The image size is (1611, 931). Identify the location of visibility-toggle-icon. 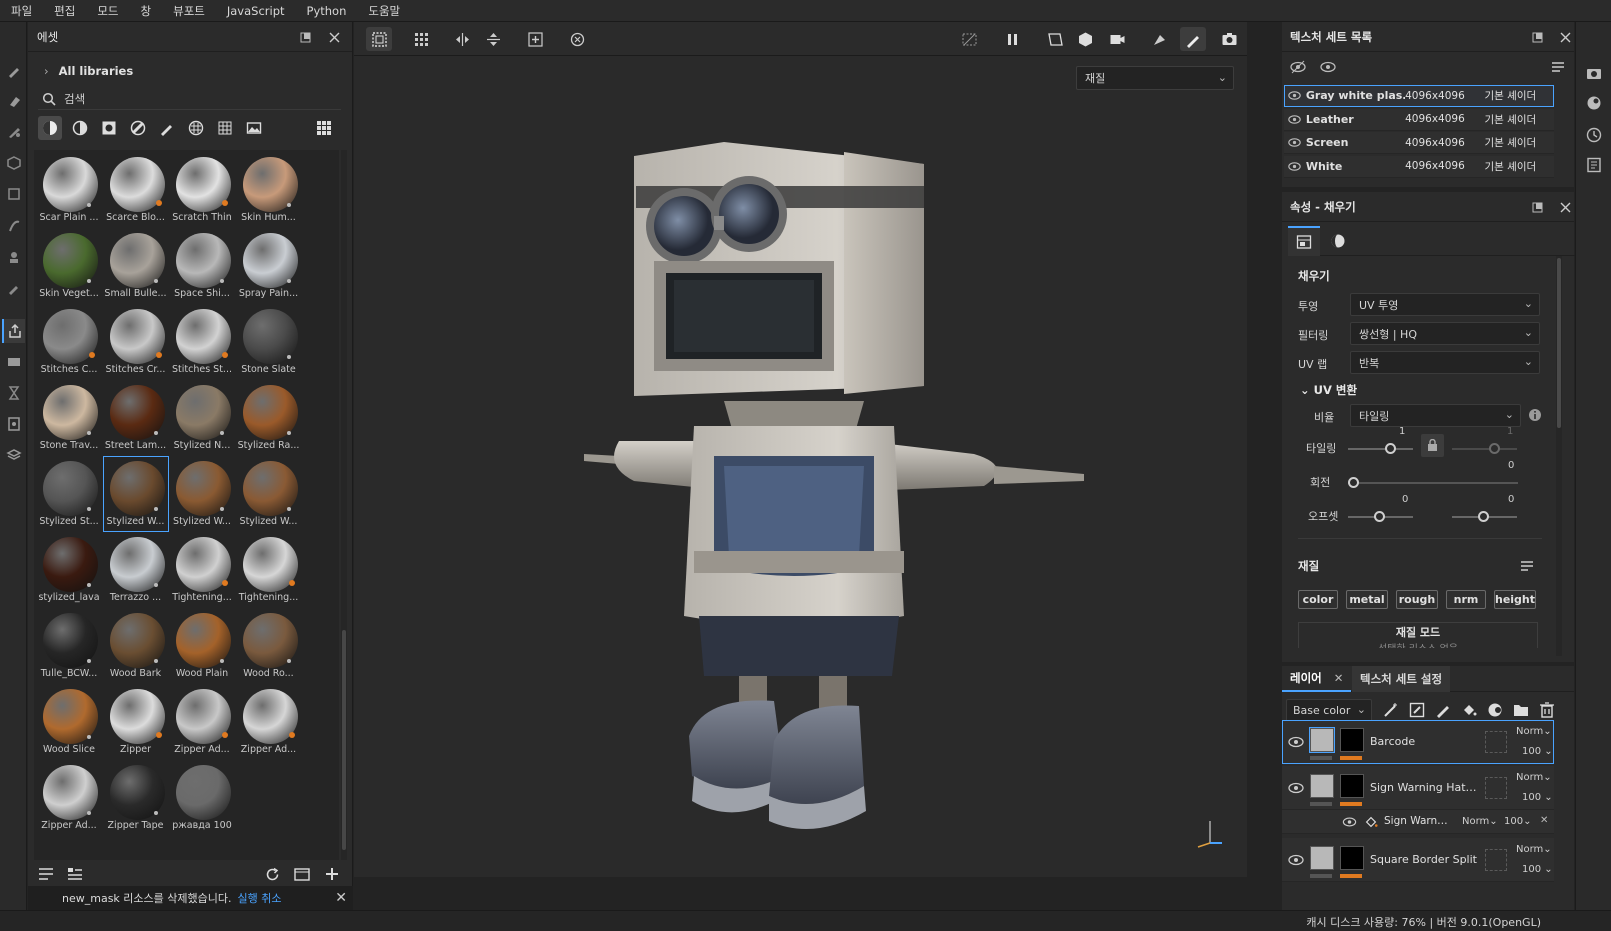
(1298, 67).